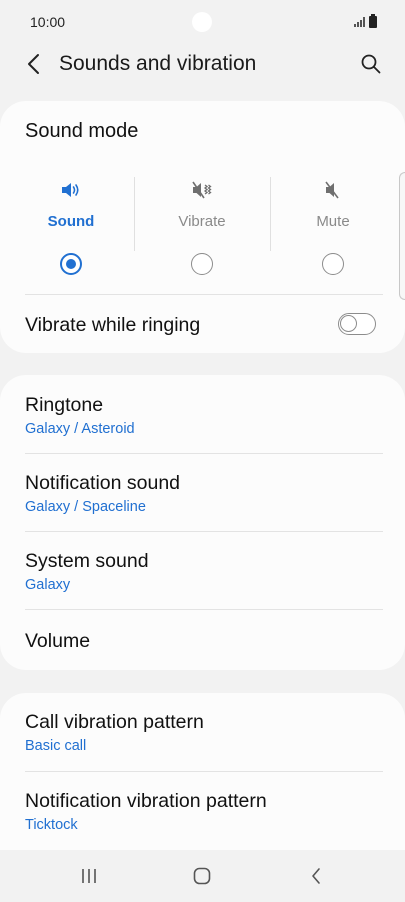 This screenshot has width=405, height=902. I want to click on volume-label: Volume, so click(58, 641).